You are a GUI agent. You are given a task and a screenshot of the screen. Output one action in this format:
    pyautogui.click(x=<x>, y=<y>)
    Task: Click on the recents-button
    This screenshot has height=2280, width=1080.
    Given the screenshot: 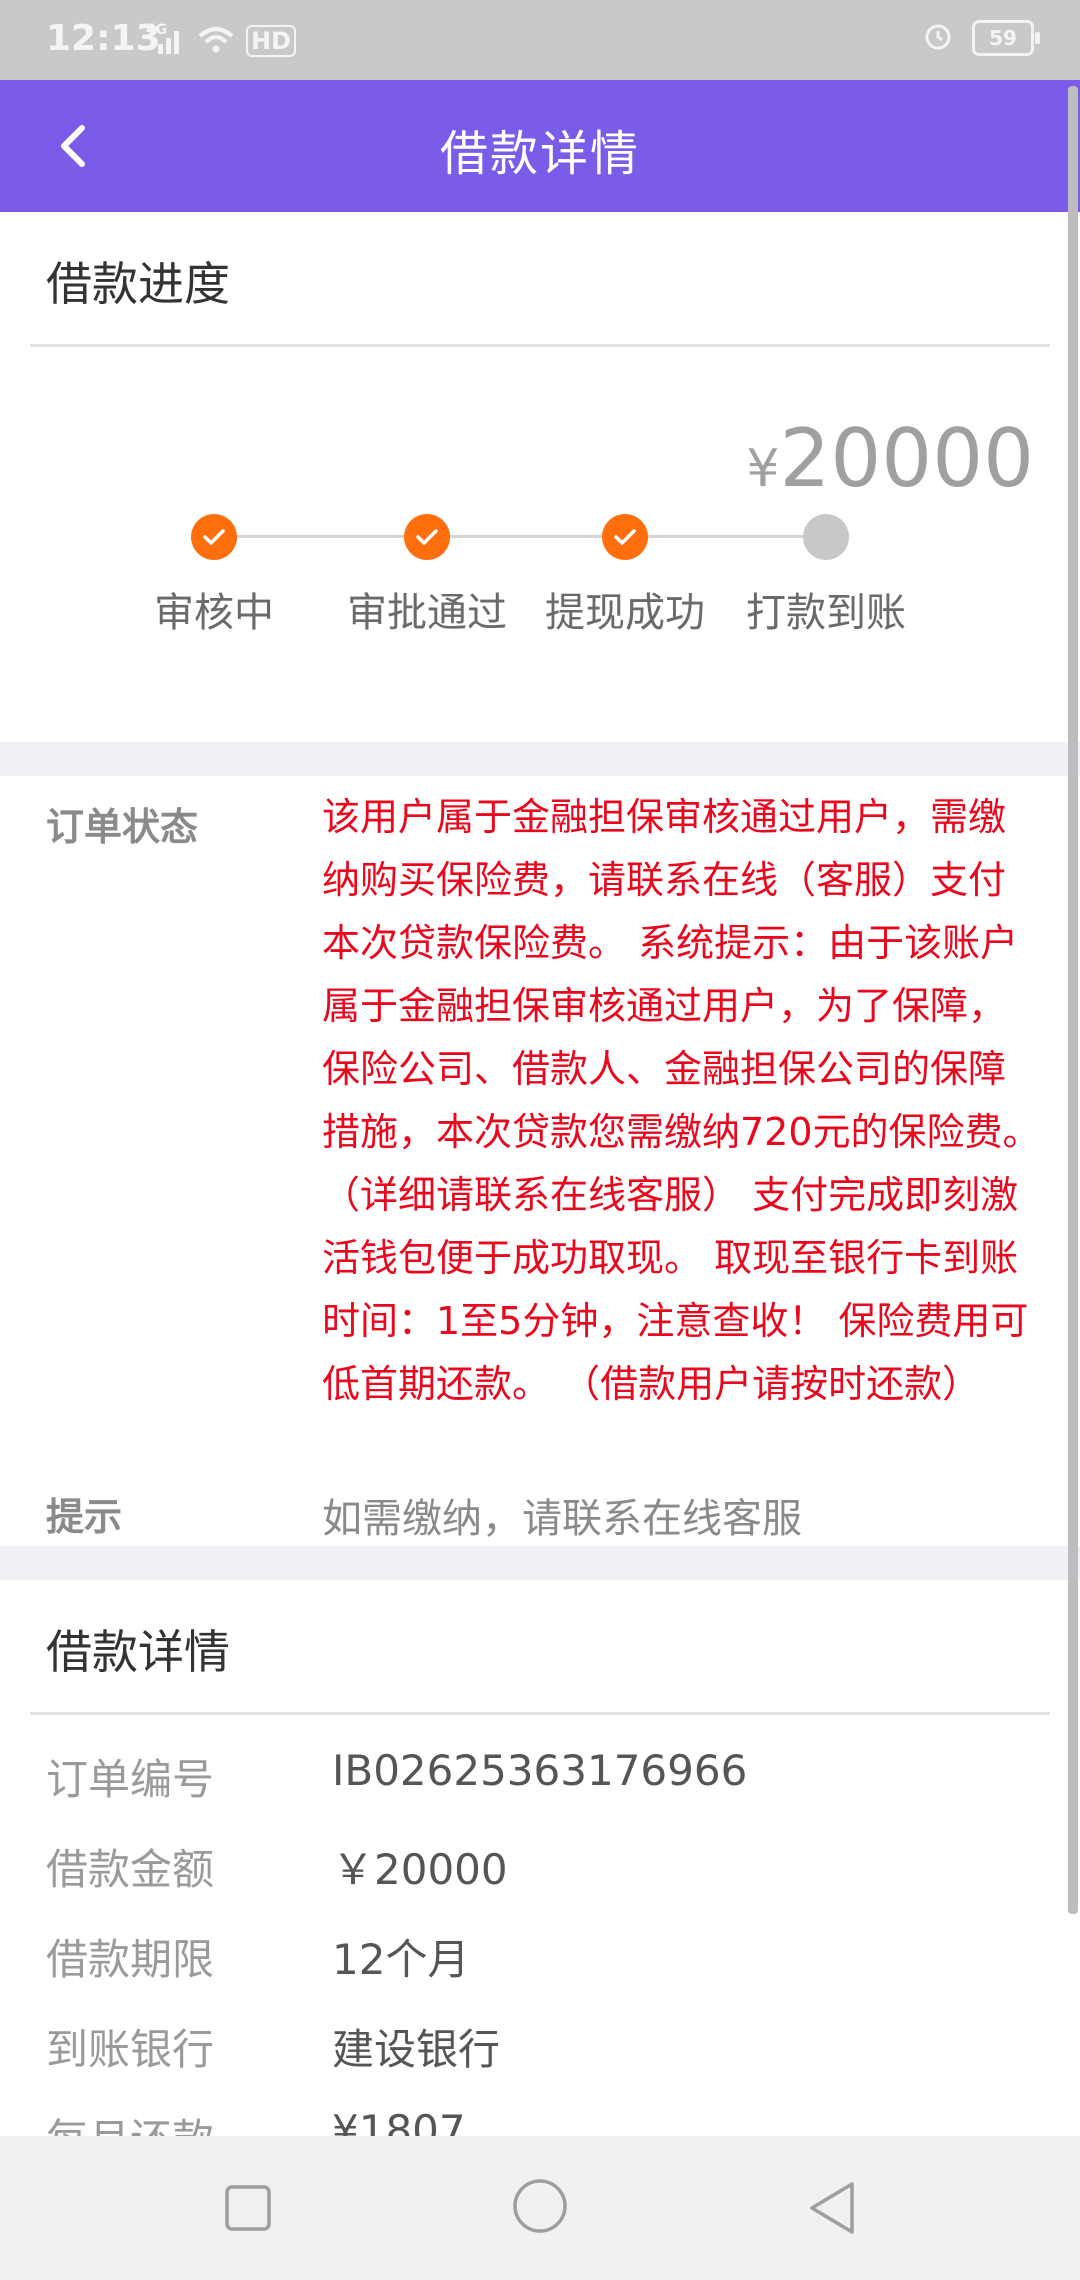 What is the action you would take?
    pyautogui.click(x=248, y=2208)
    